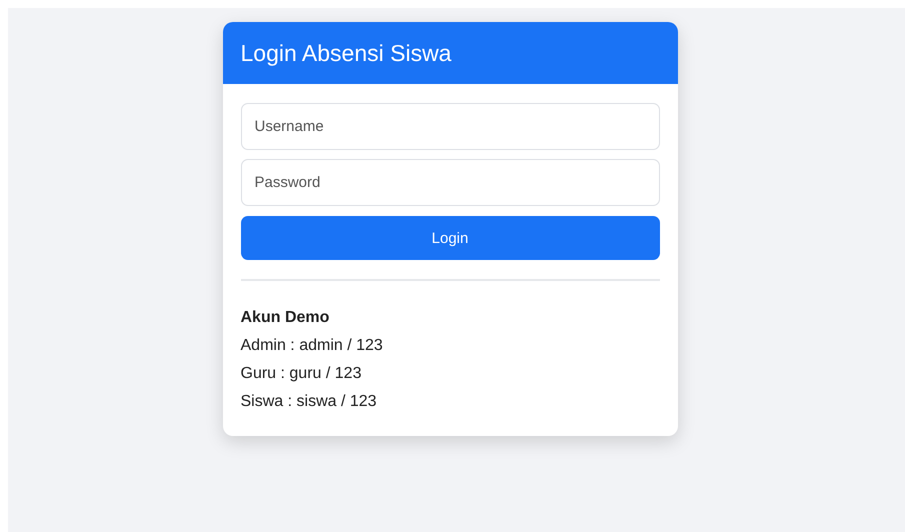 The image size is (905, 532). Describe the element at coordinates (346, 53) in the screenshot. I see `card-title: Login Absensi Siswa` at that location.